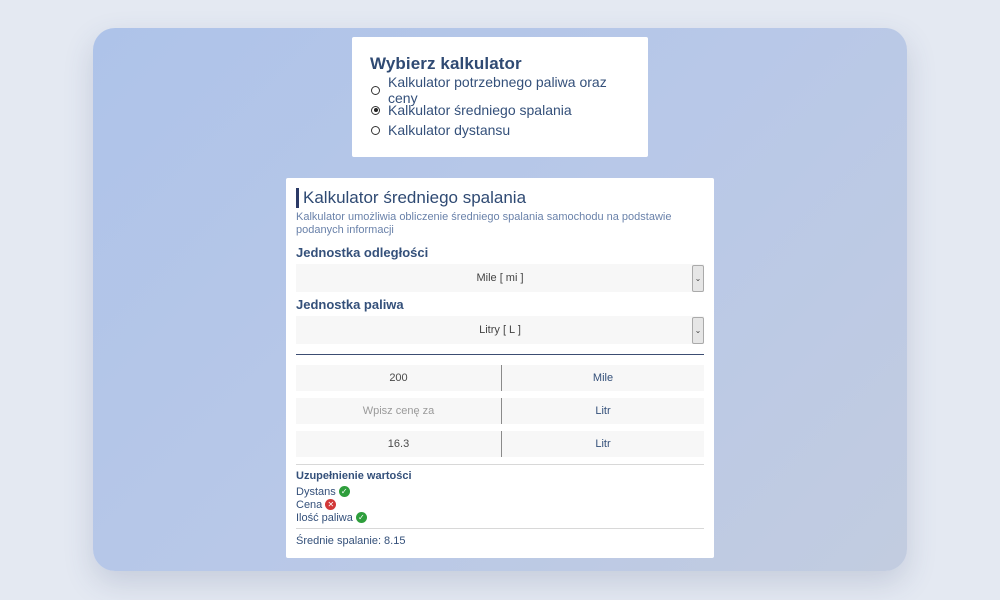 The width and height of the screenshot is (1000, 600). I want to click on distance-input-row: 200 Mile, so click(500, 378).